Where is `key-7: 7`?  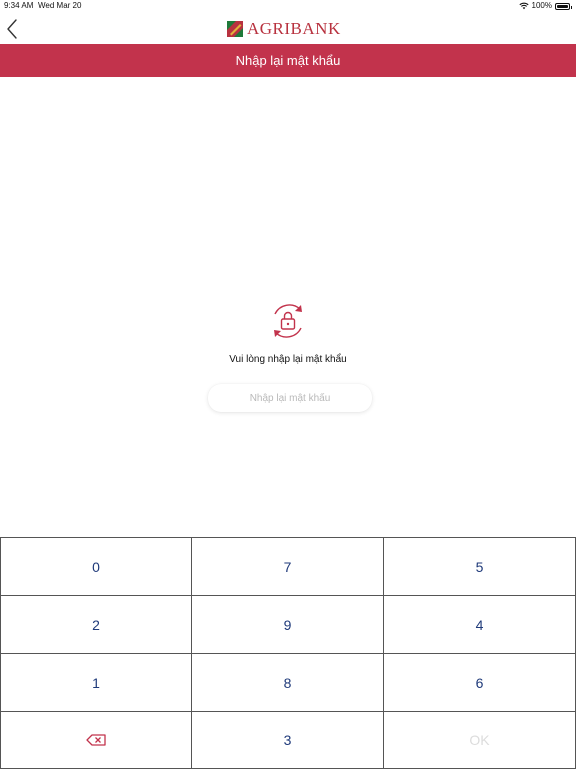
key-7: 7 is located at coordinates (288, 567).